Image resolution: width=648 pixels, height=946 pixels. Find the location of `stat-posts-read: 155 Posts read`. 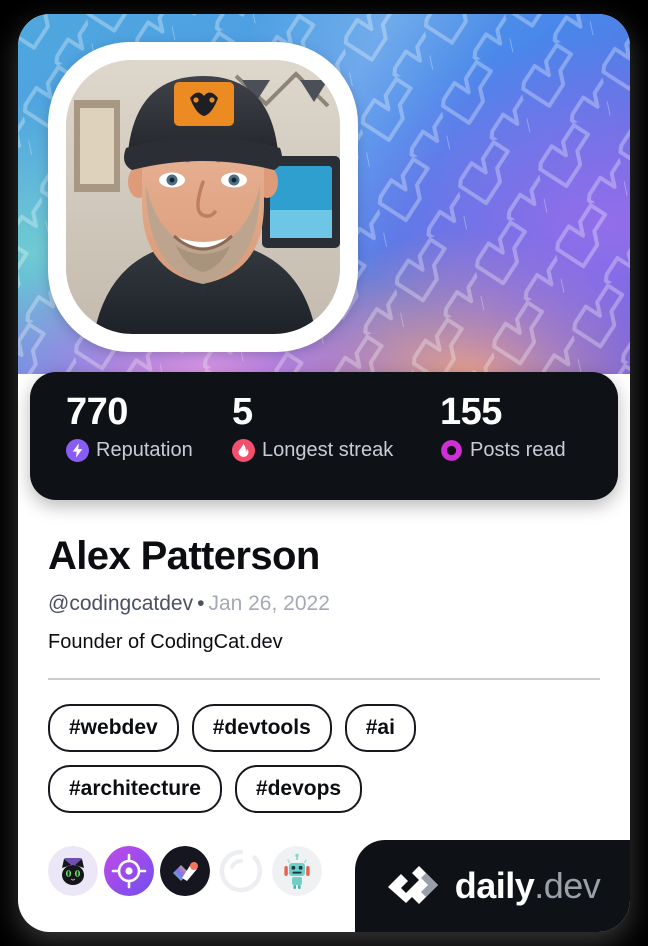

stat-posts-read: 155 Posts read is located at coordinates (503, 417).